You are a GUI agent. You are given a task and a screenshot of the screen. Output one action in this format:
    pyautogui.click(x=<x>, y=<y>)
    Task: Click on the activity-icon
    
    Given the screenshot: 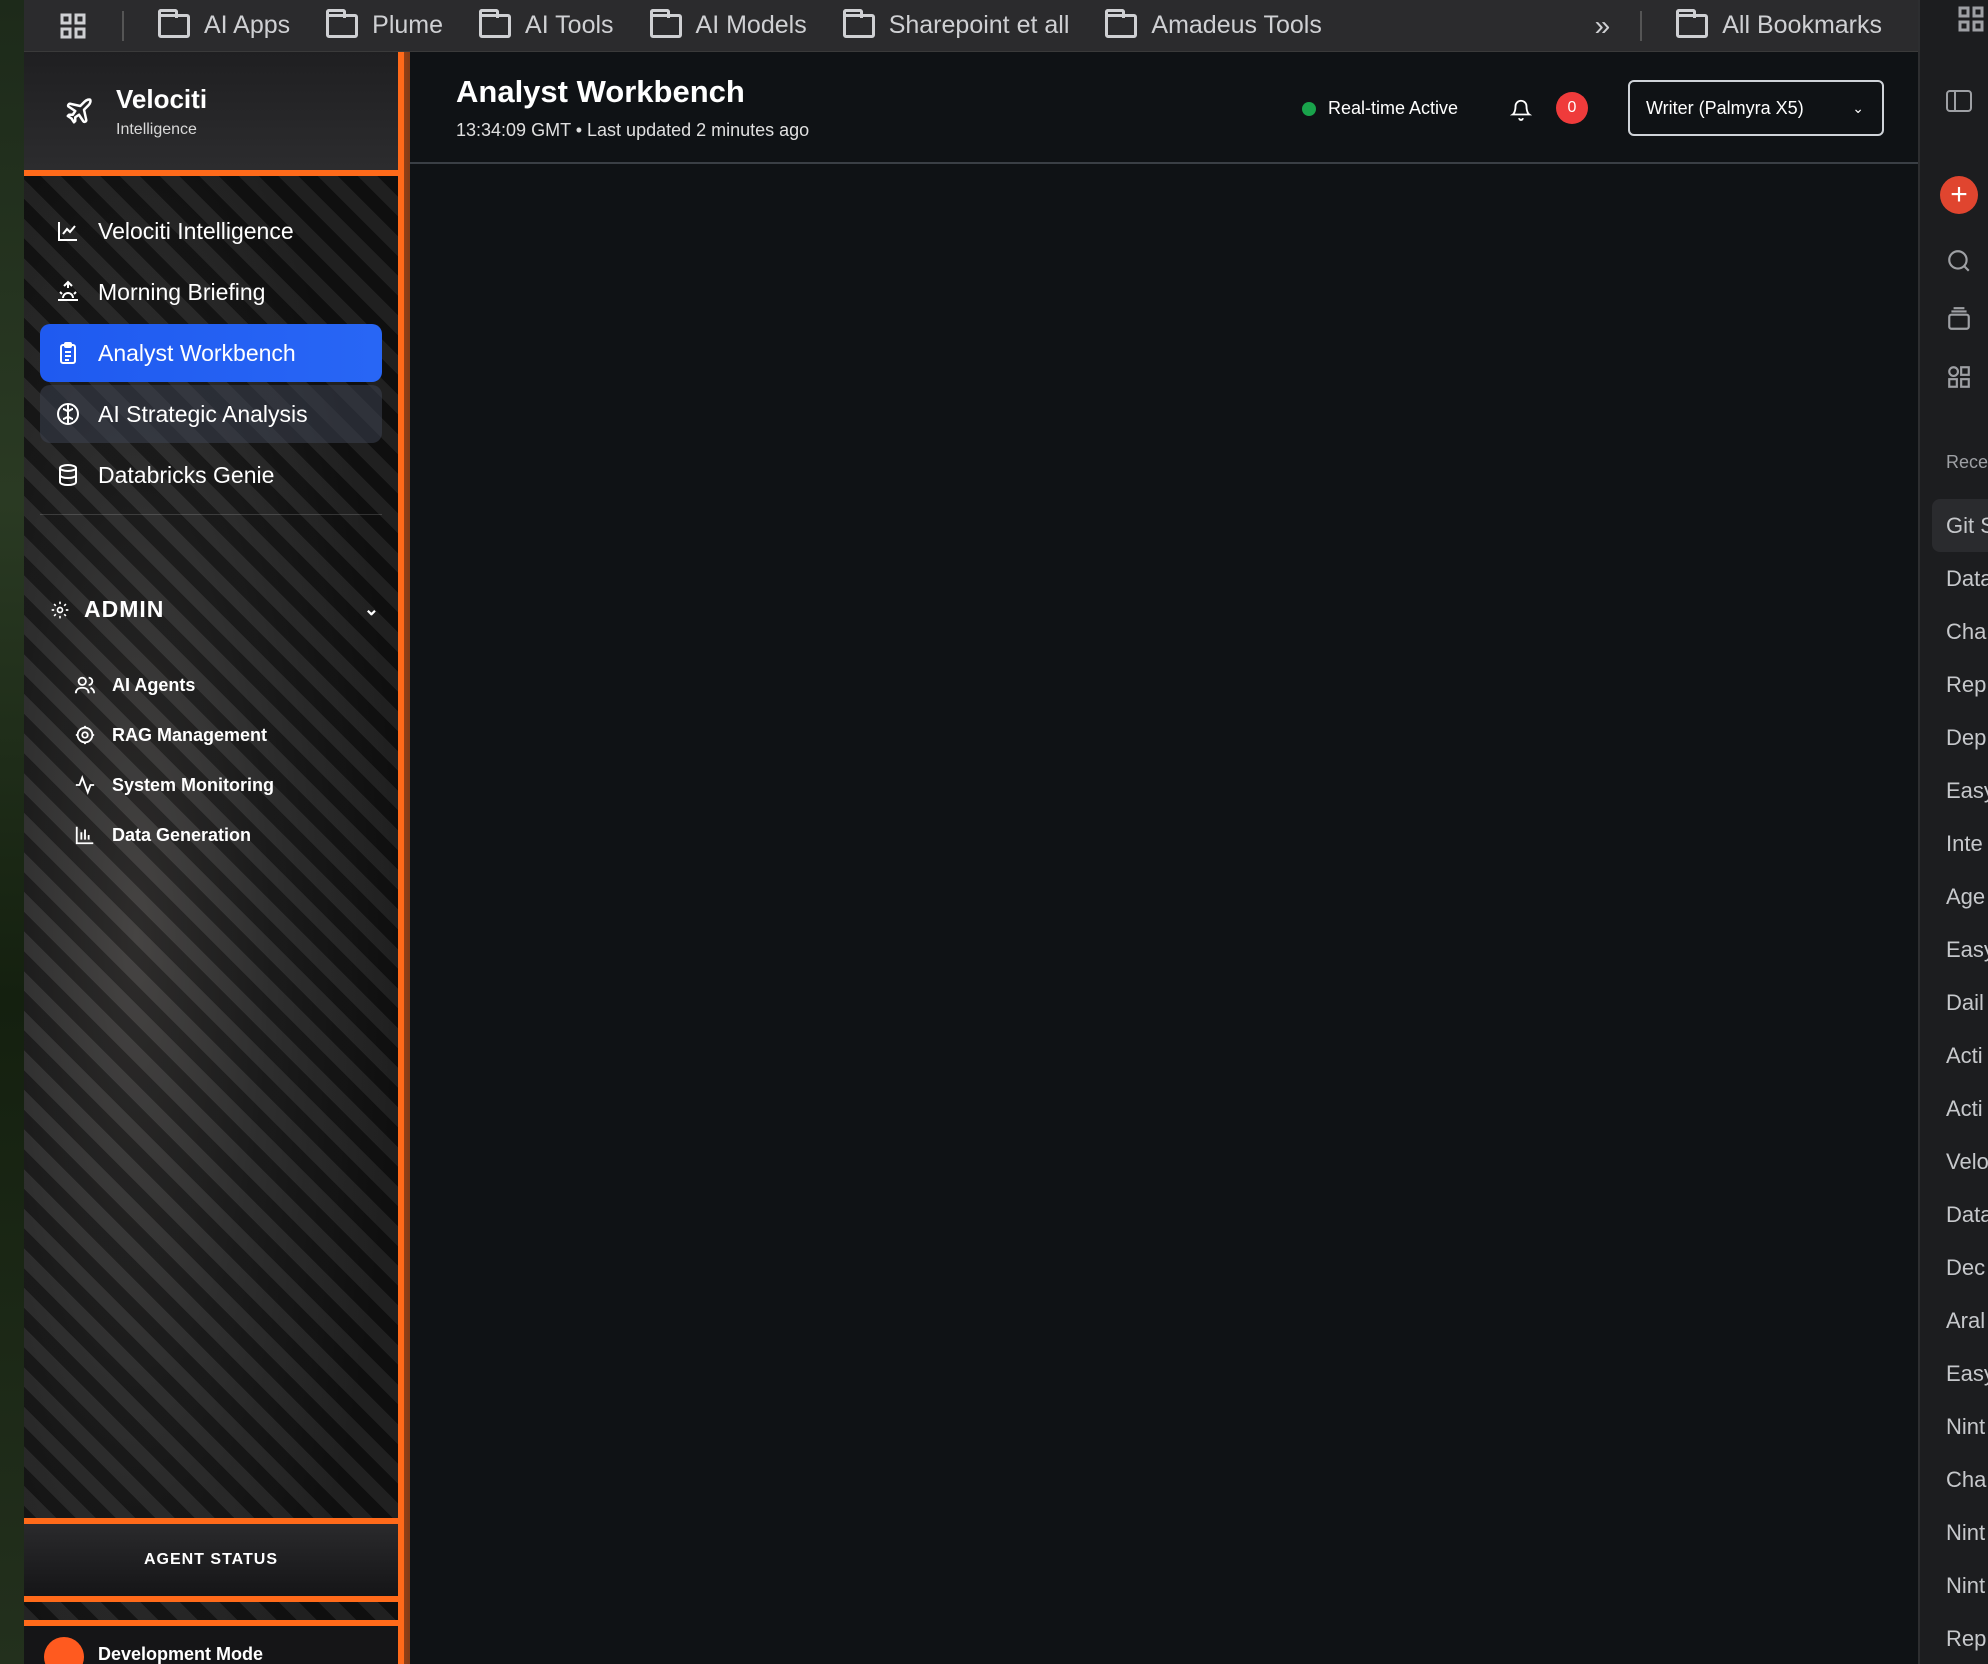 What is the action you would take?
    pyautogui.click(x=85, y=785)
    